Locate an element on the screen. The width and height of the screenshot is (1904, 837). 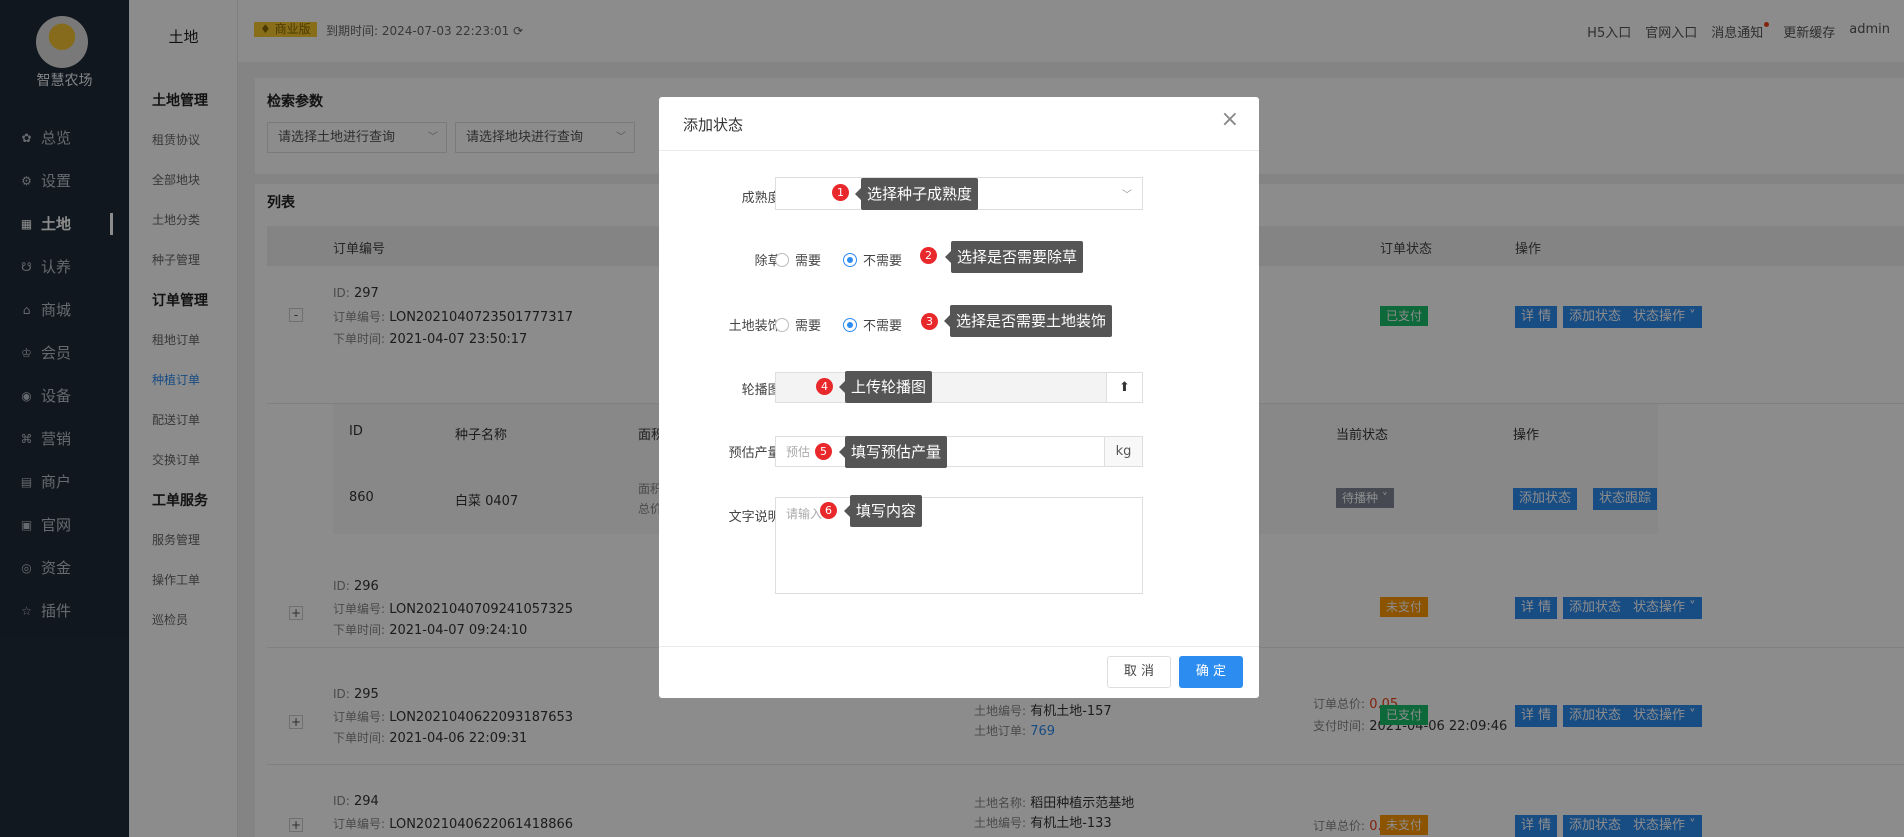
tip-yield: 填写预估产量 is located at coordinates (893, 452).